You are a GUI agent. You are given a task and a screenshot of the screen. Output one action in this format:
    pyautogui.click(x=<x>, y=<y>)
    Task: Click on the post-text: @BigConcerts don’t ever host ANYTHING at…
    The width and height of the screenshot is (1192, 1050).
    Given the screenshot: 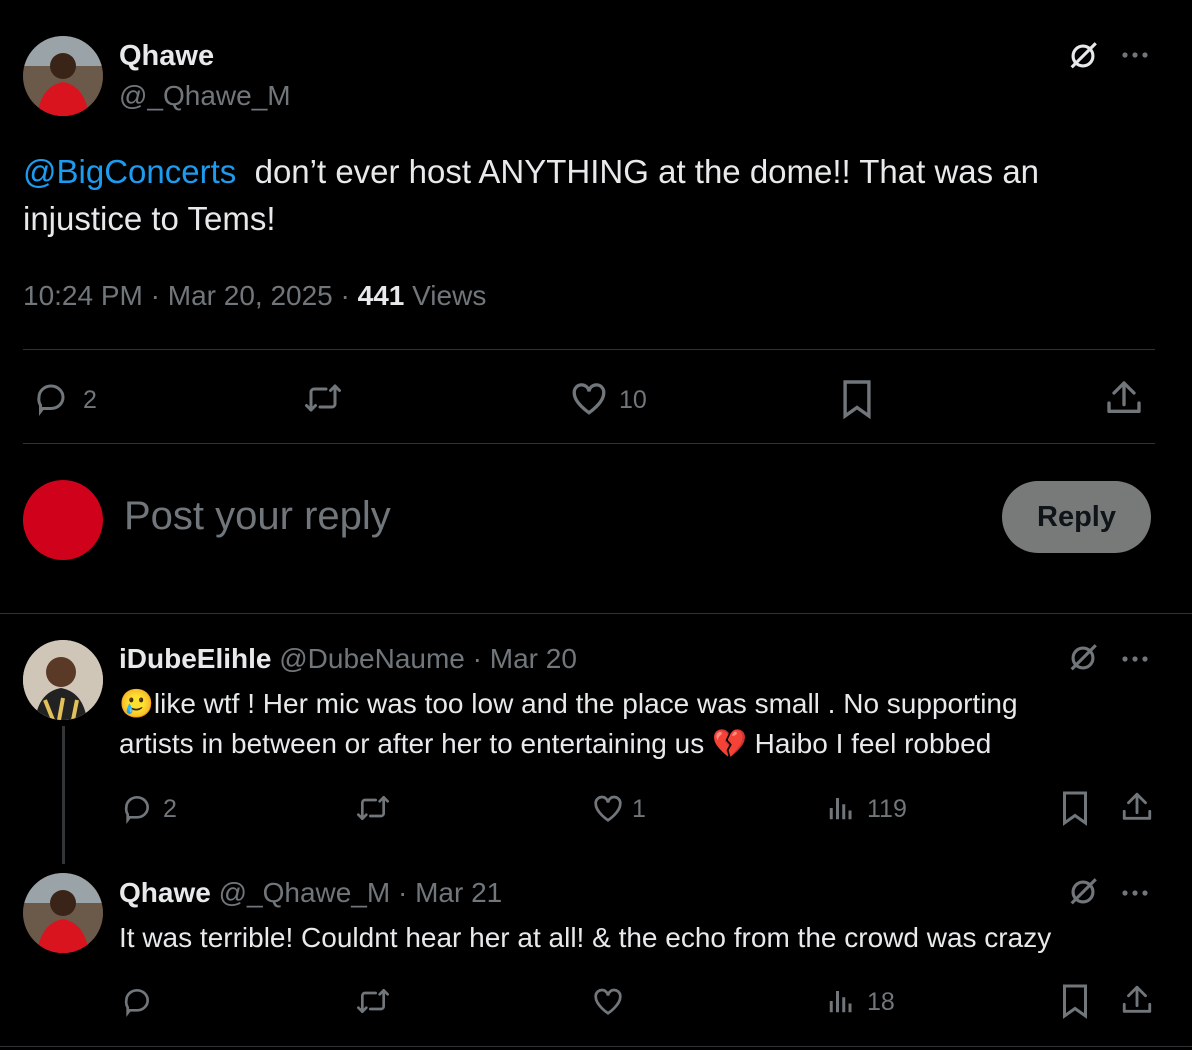 What is the action you would take?
    pyautogui.click(x=593, y=195)
    